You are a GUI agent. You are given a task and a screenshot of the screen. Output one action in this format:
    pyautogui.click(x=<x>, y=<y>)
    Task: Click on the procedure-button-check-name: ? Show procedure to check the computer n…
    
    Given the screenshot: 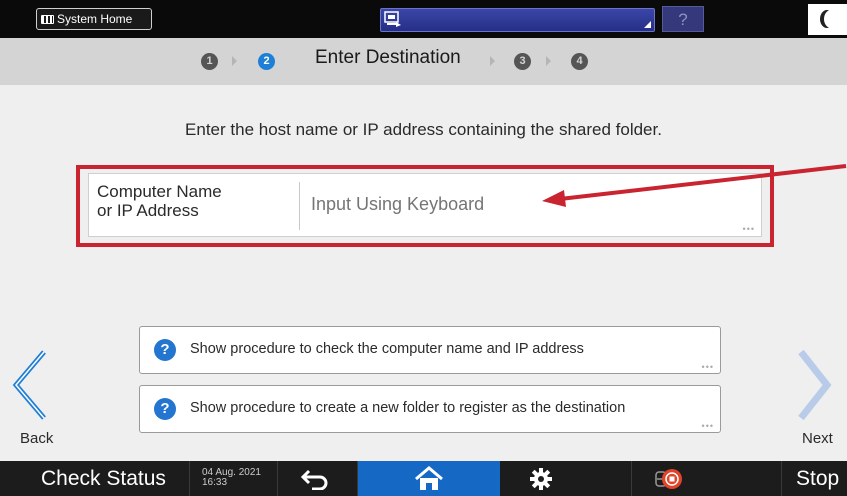 What is the action you would take?
    pyautogui.click(x=430, y=350)
    